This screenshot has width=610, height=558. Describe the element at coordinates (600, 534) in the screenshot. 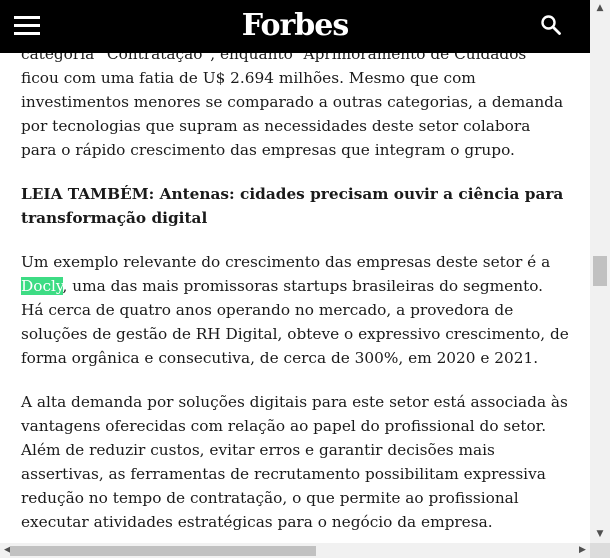

I see `scroll-down-arrow-icon: ▼` at that location.